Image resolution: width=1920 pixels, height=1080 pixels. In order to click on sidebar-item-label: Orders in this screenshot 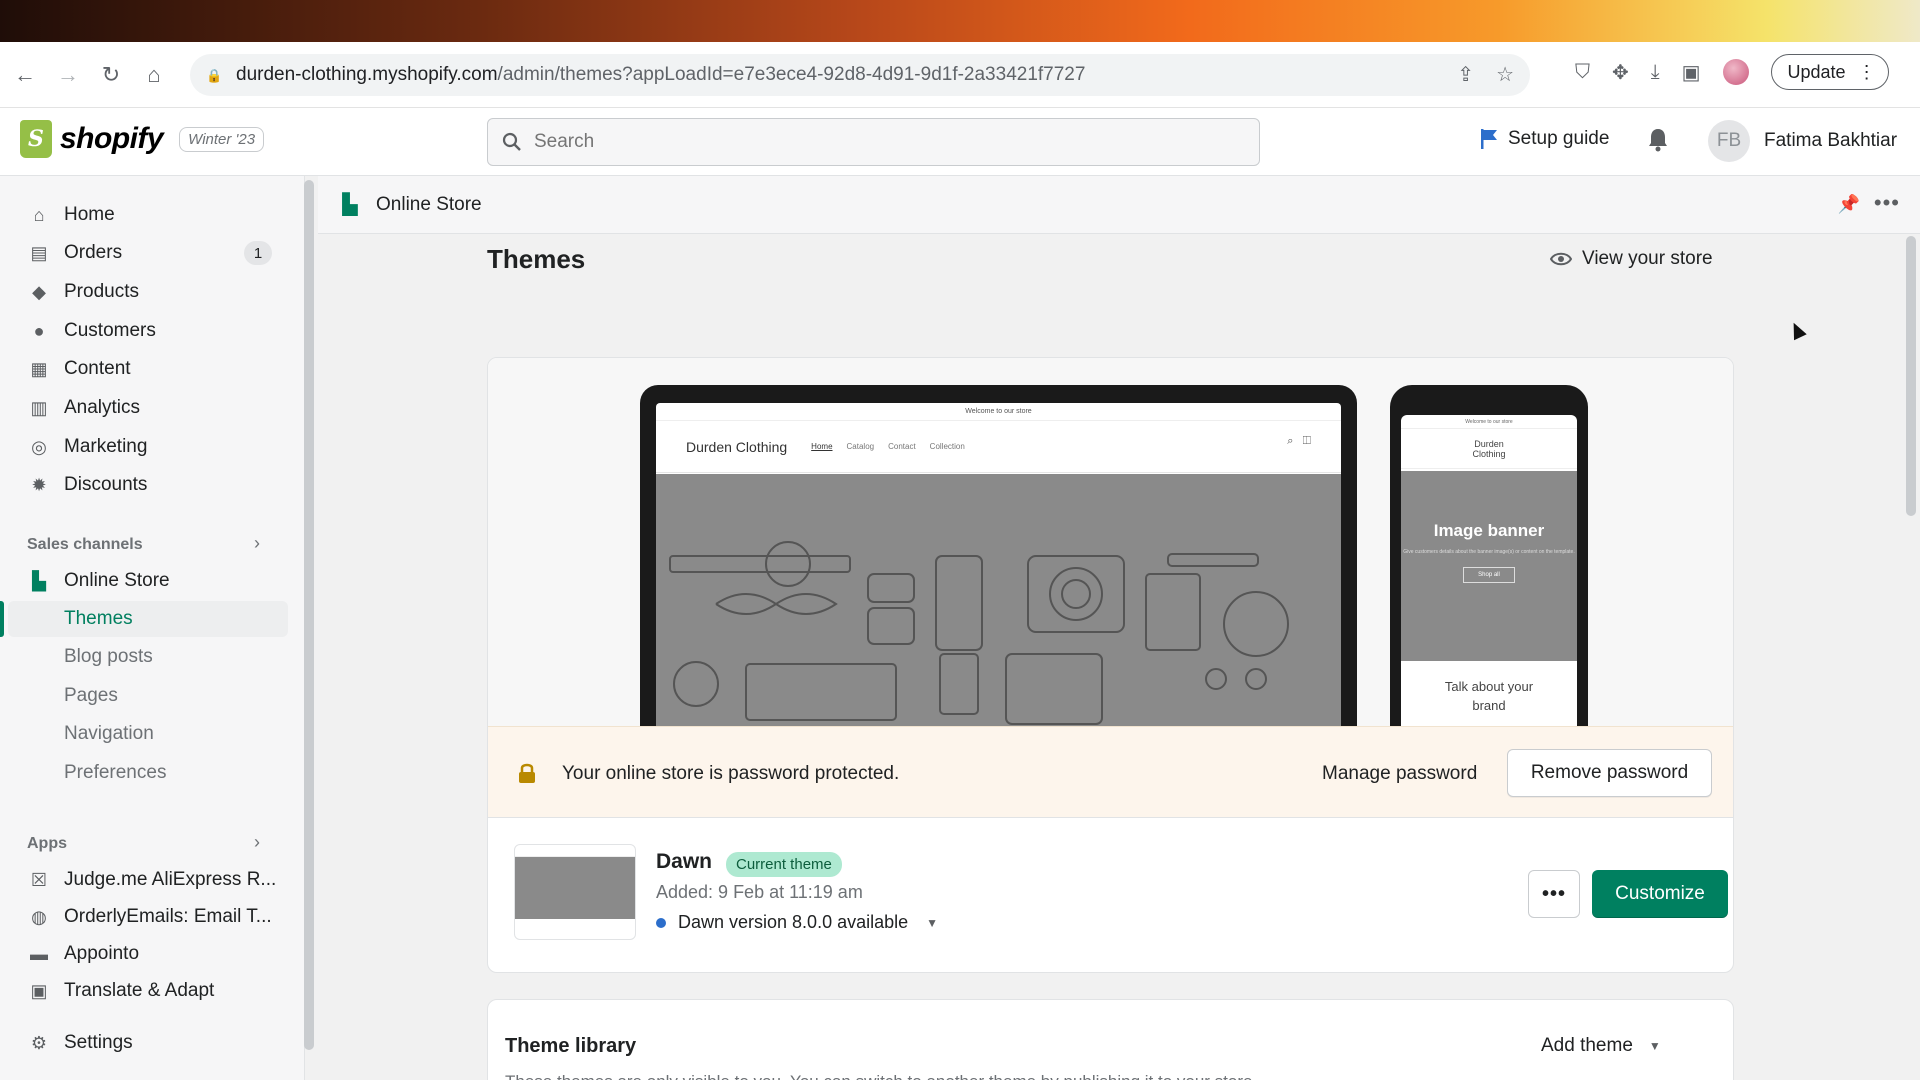, I will do `click(93, 252)`.